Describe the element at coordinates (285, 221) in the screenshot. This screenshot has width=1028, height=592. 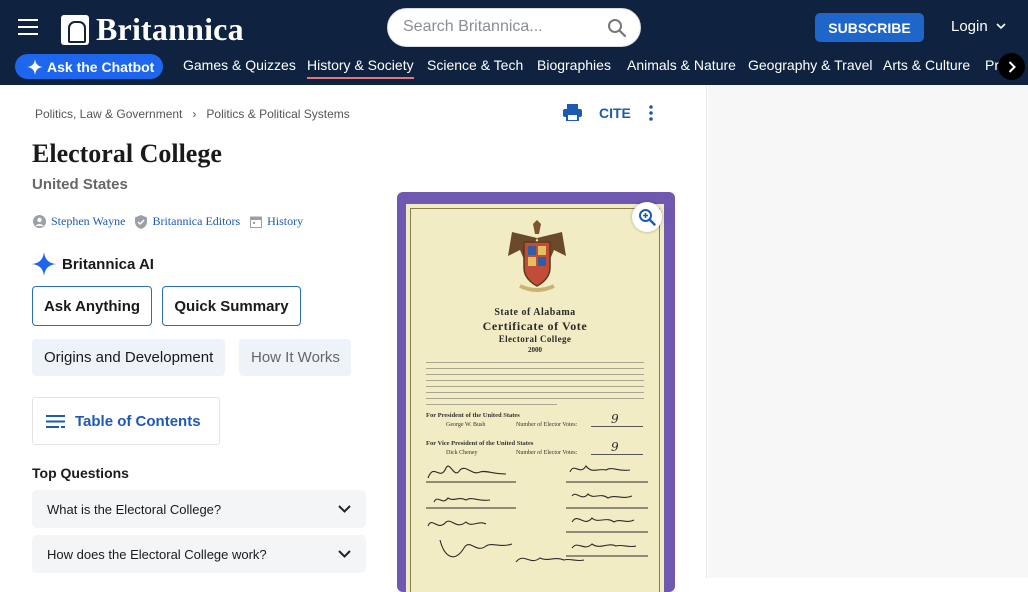
I see `history-label: History` at that location.